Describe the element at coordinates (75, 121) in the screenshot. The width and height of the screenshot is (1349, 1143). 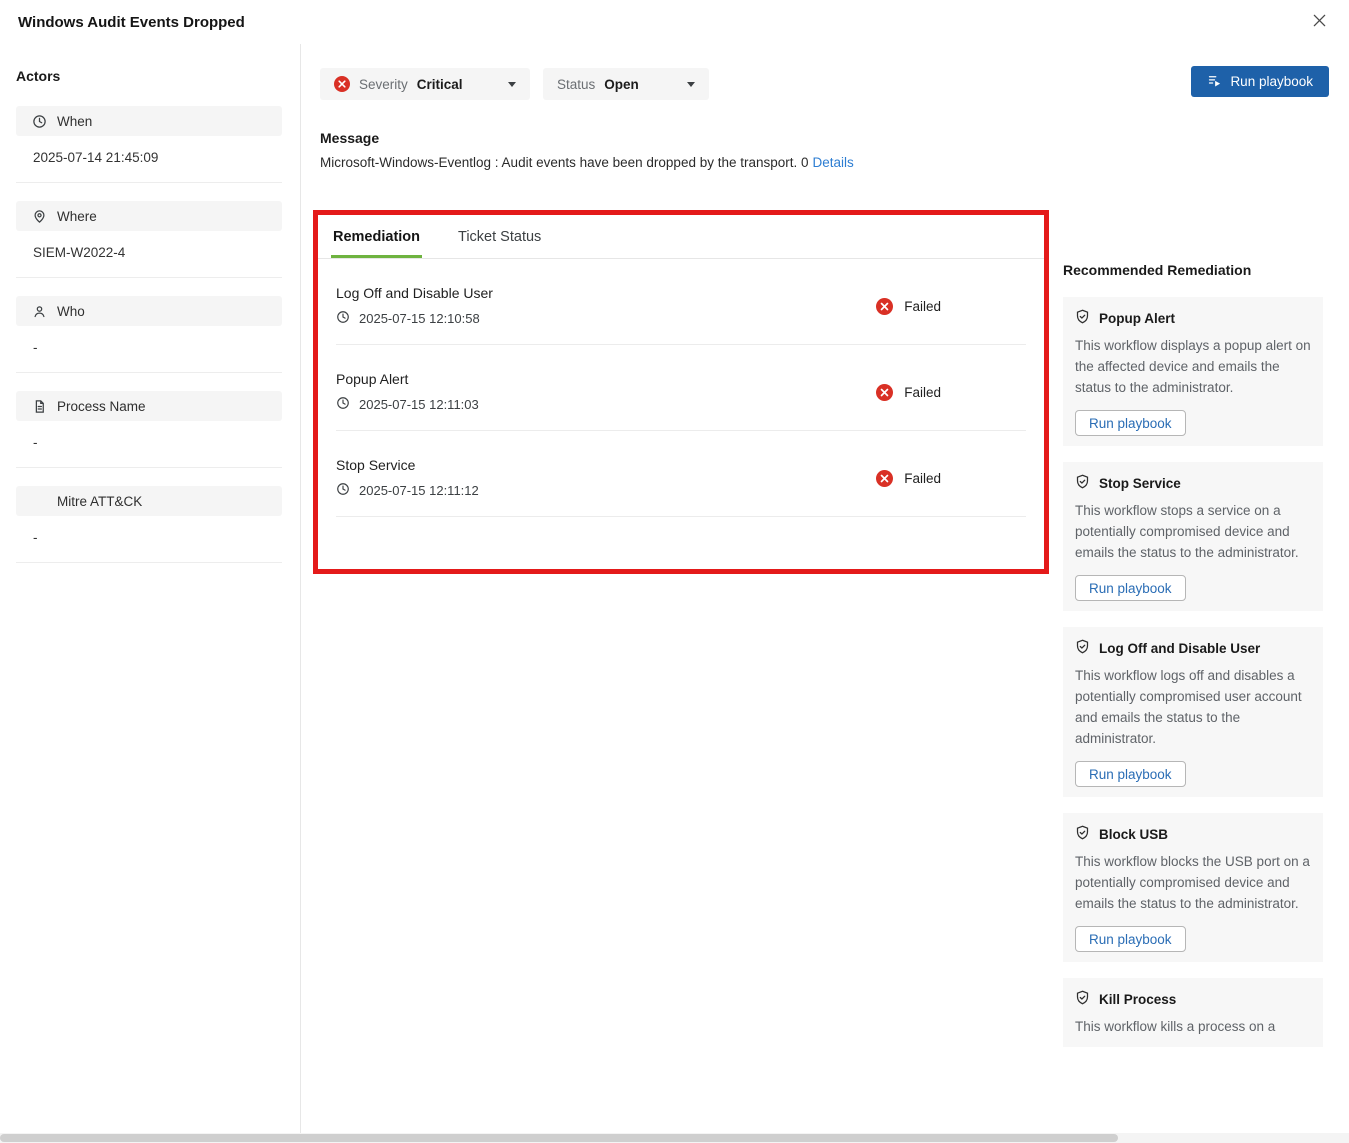
I see `field-label-when: When` at that location.